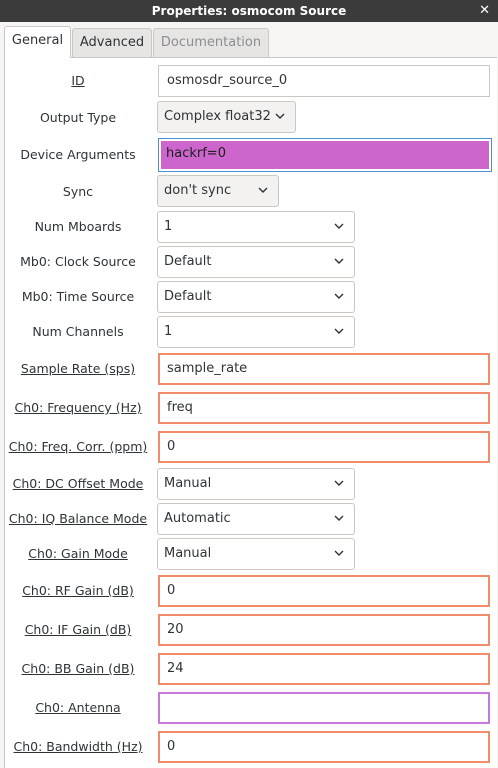 The height and width of the screenshot is (768, 498). I want to click on selected-text: hackrf=0, so click(325, 155).